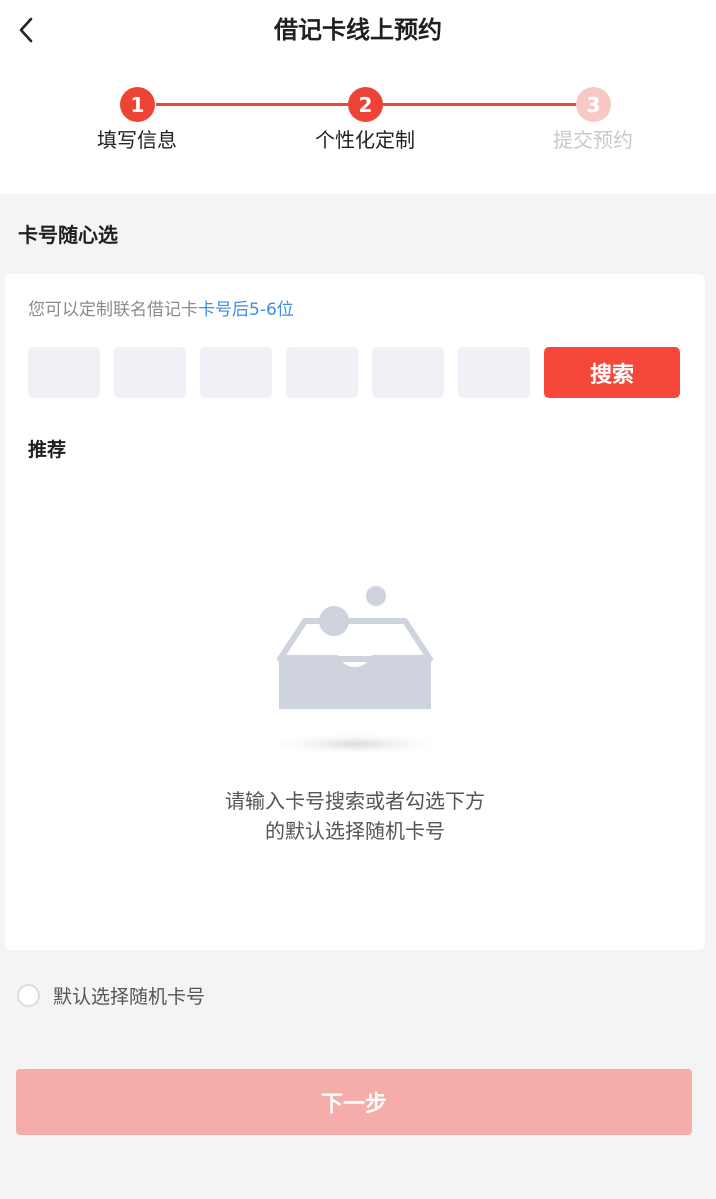  Describe the element at coordinates (246, 310) in the screenshot. I see `hint-highlight: 卡号后5-6位` at that location.